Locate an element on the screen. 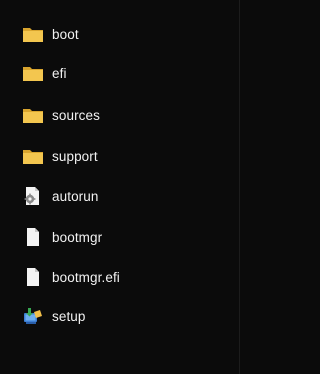  installer-icon is located at coordinates (33, 316).